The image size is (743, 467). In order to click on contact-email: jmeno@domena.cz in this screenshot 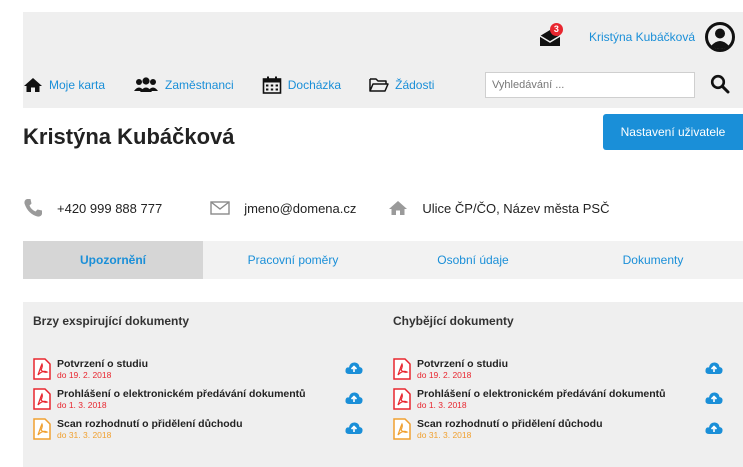, I will do `click(283, 208)`.